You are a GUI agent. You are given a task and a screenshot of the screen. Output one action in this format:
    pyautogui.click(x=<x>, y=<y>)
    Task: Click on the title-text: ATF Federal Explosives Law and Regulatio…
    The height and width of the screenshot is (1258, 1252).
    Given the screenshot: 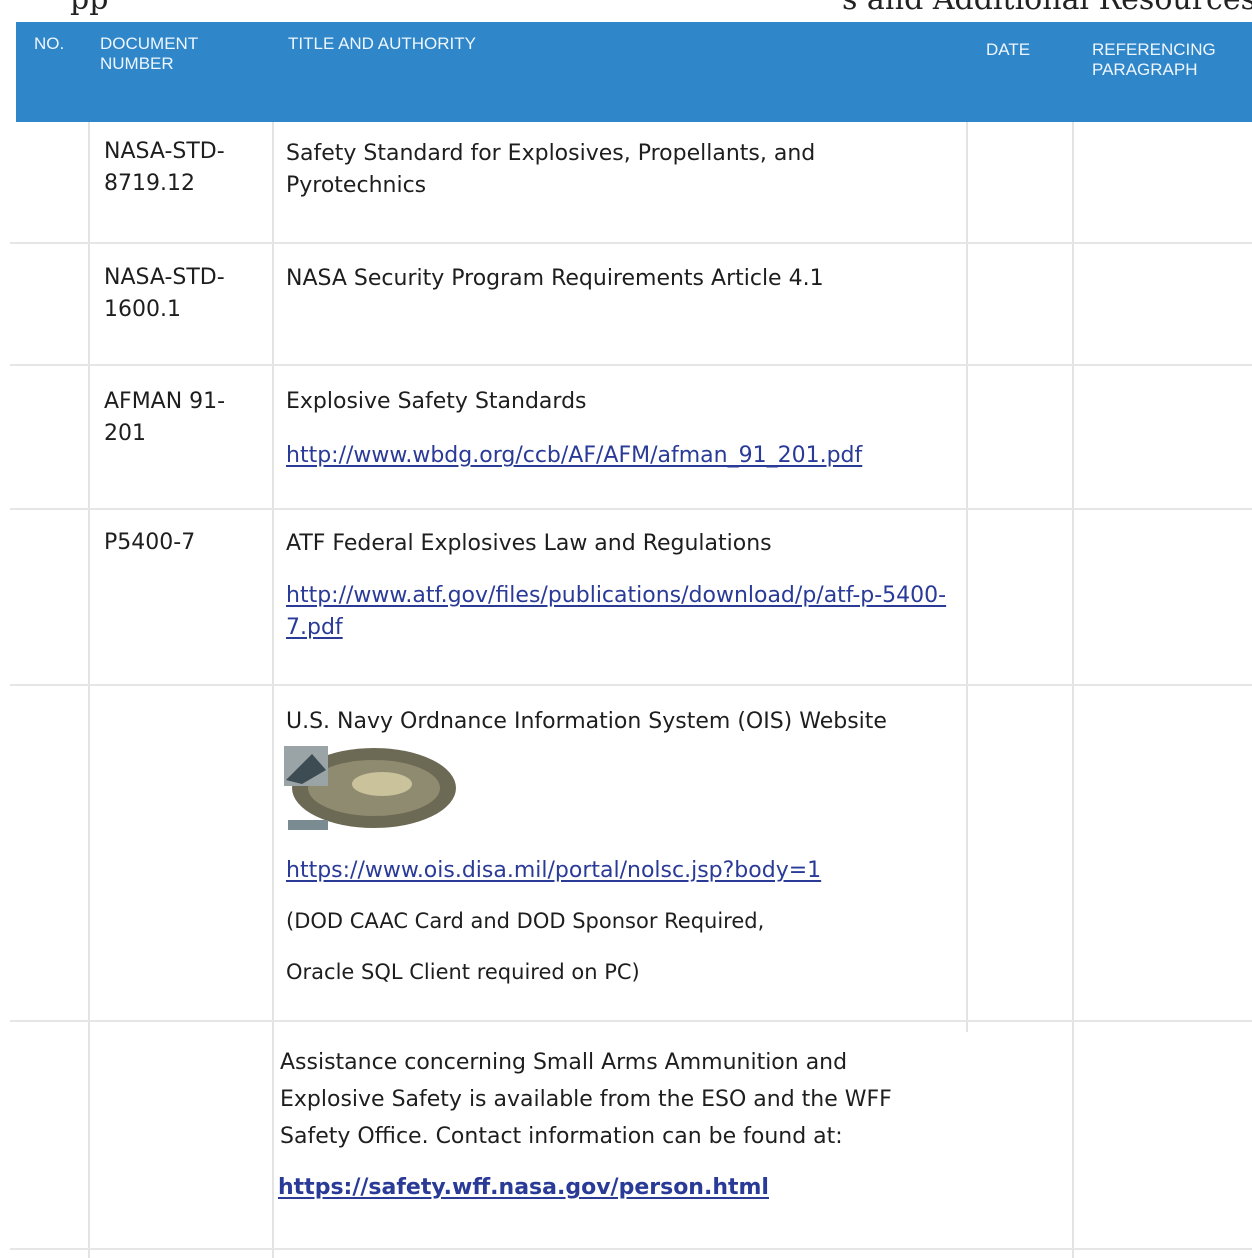 What is the action you would take?
    pyautogui.click(x=529, y=543)
    